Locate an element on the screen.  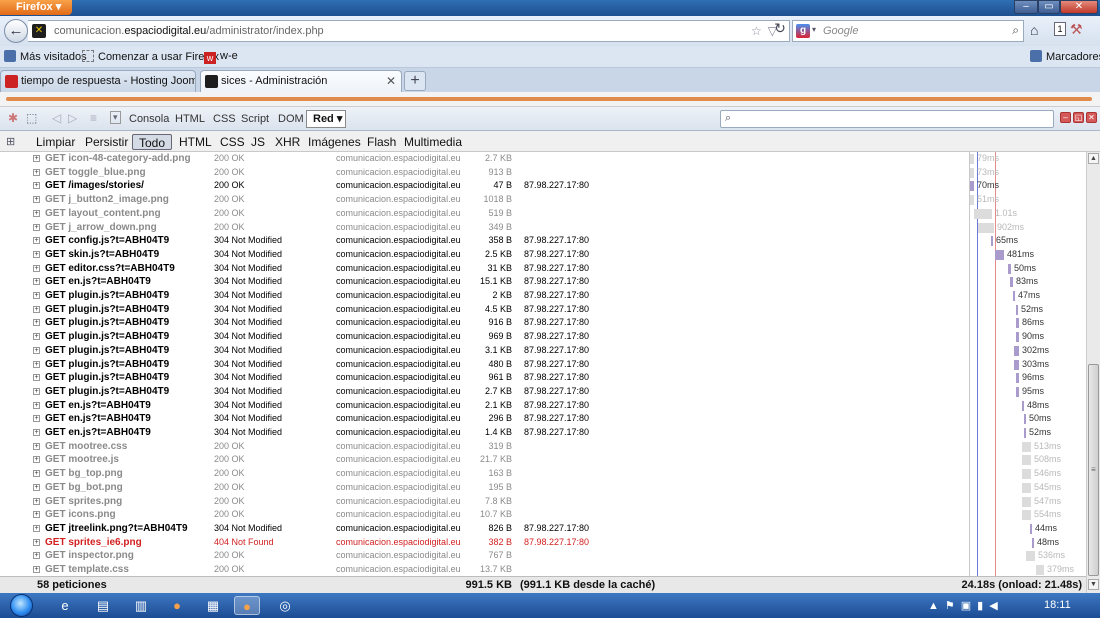
list-icon: ≡ is located at coordinates (93, 118).